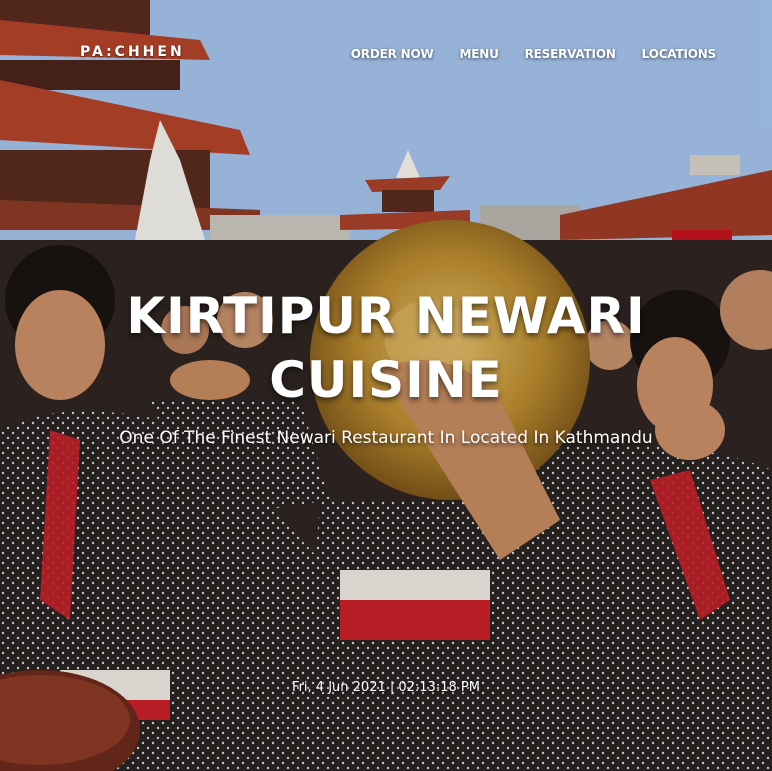 The width and height of the screenshot is (772, 771). I want to click on main-nav: ORDER NOW MENU RESERVATION LOCATIONS, so click(533, 54).